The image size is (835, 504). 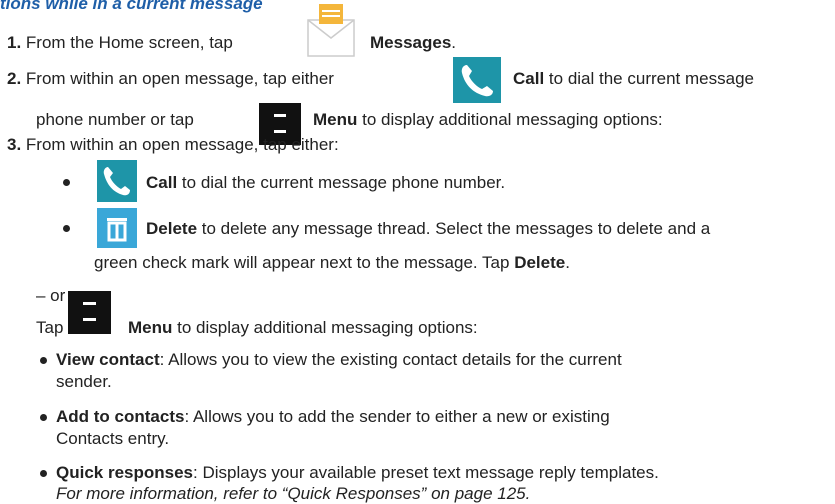 I want to click on step-1-label: Messages., so click(x=413, y=42).